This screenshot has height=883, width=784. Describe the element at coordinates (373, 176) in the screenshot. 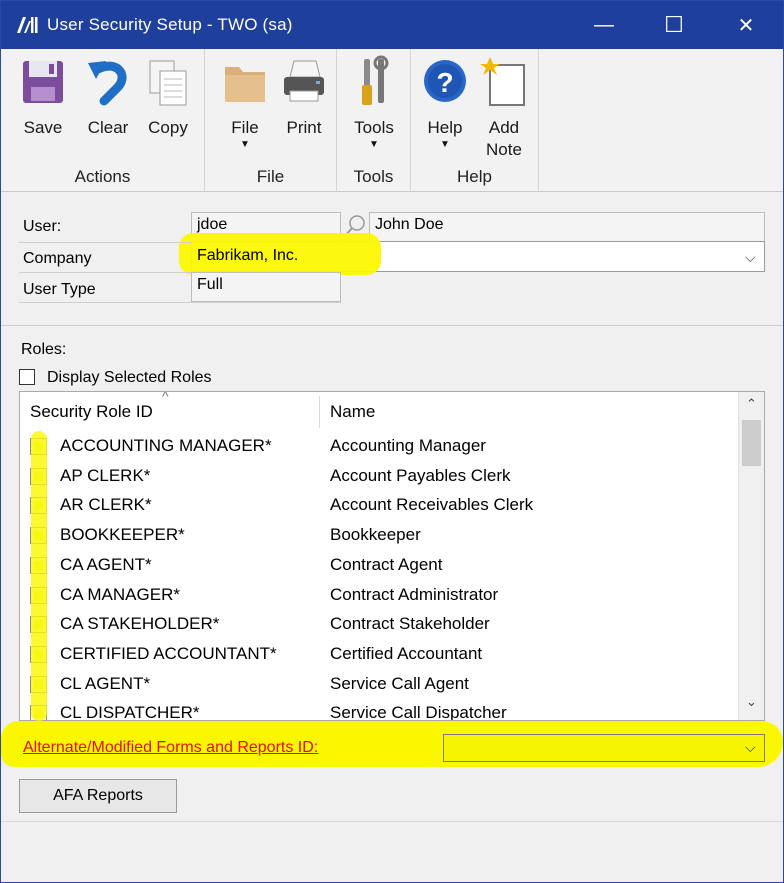

I see `group-label-tools: Tools` at that location.